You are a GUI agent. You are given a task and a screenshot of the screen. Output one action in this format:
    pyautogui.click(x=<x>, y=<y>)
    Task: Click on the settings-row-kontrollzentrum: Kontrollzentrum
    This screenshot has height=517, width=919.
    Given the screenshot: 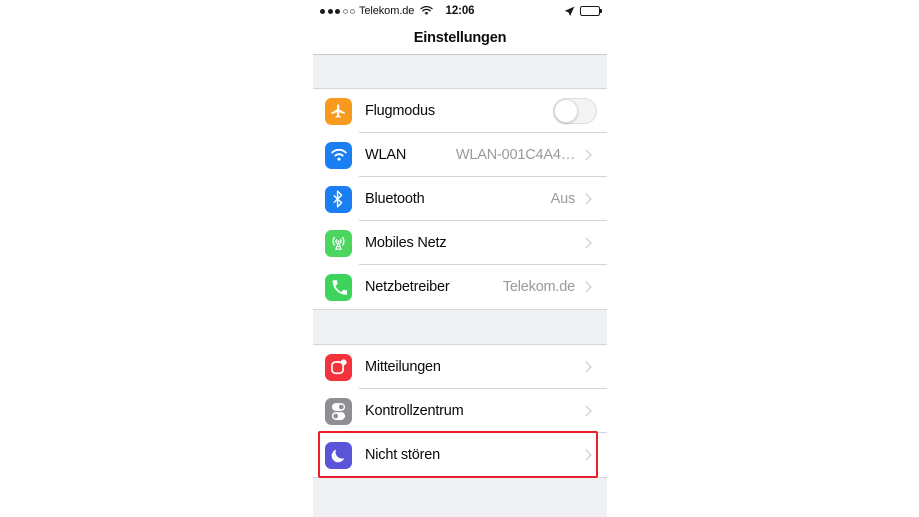 What is the action you would take?
    pyautogui.click(x=460, y=411)
    